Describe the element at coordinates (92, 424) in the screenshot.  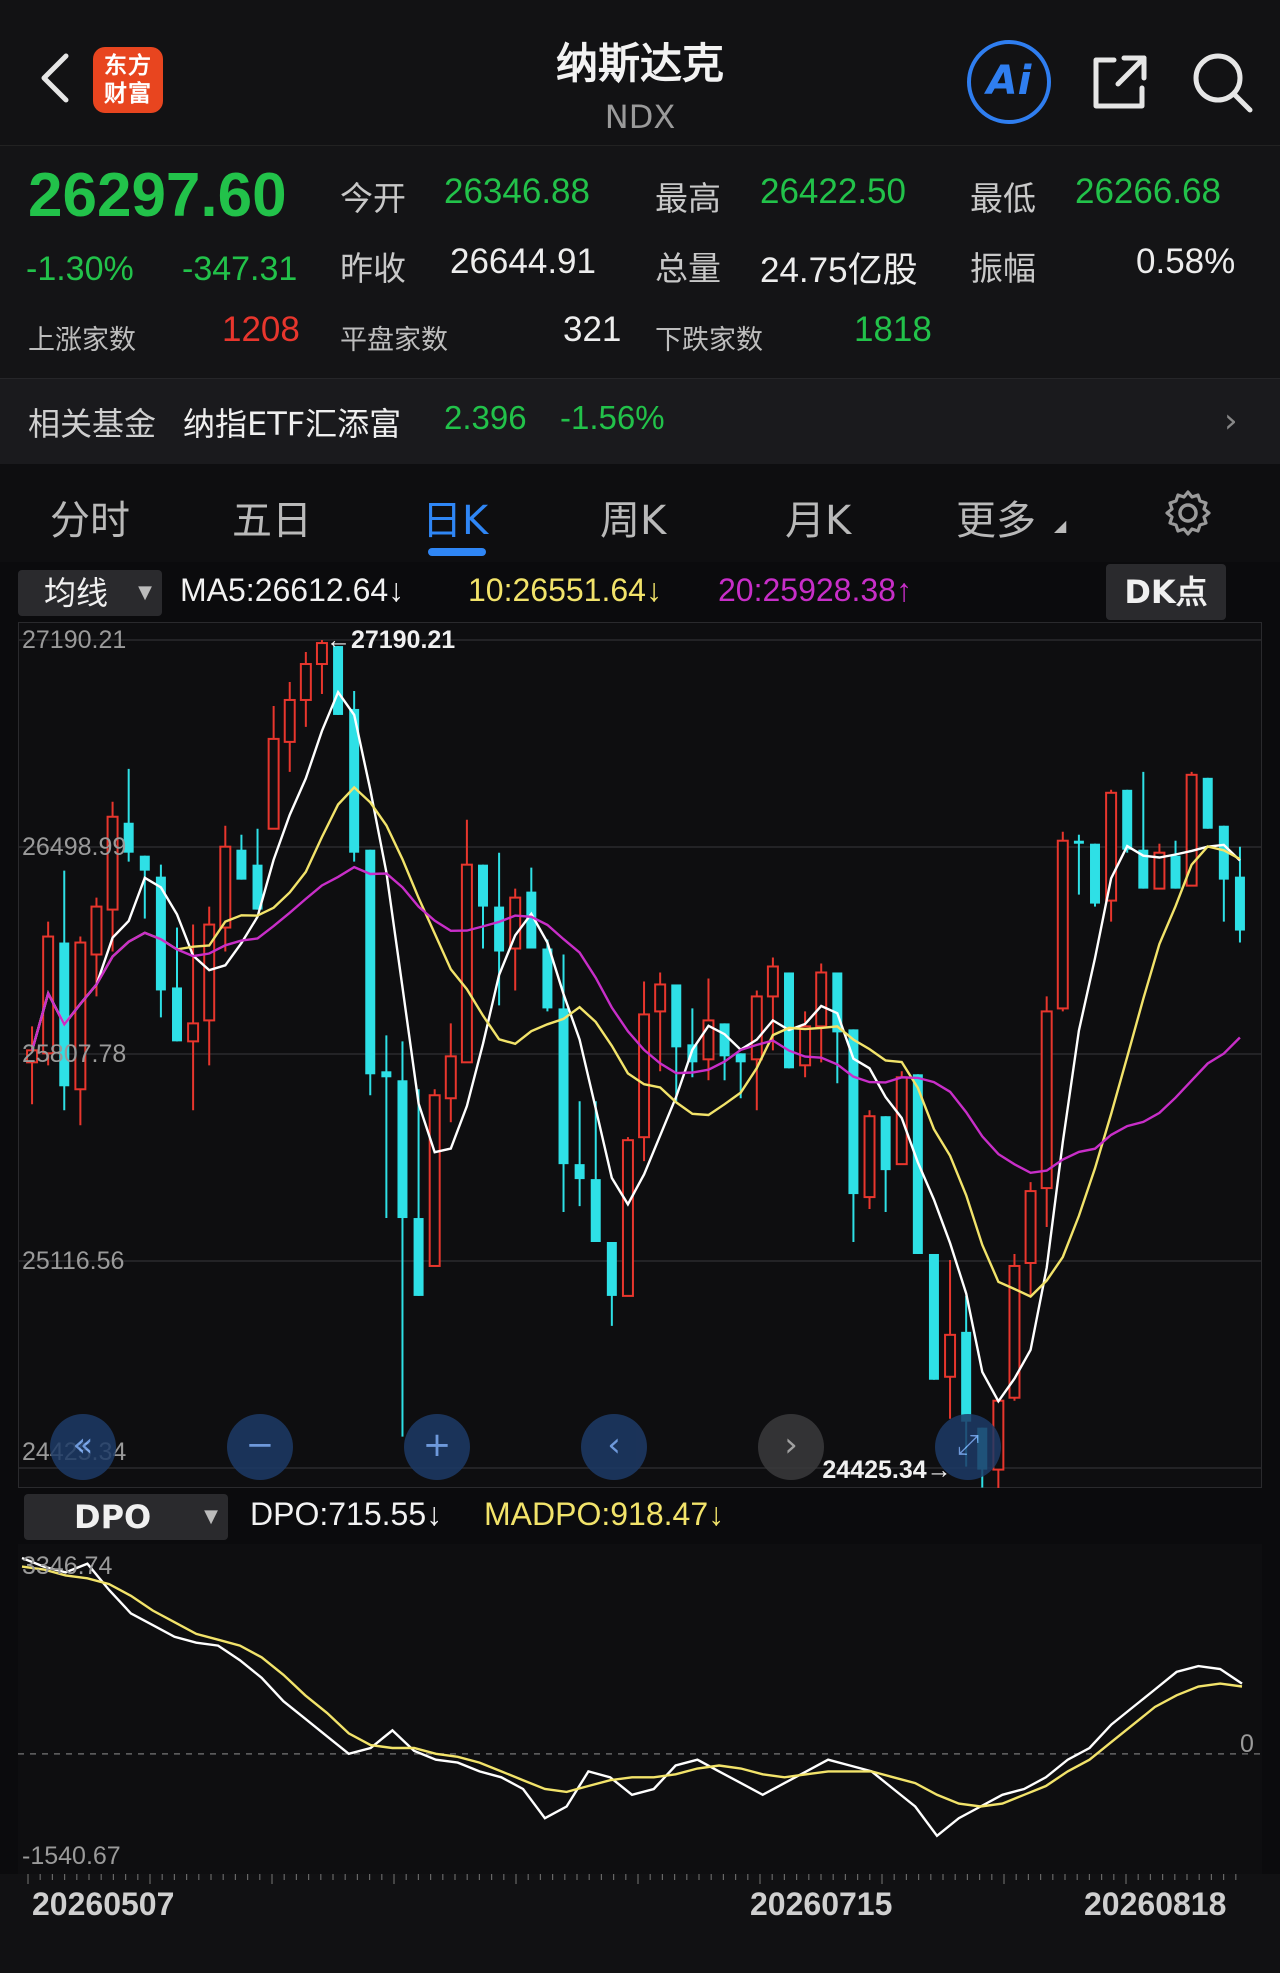
I see `related-fund-label: 相关基金` at that location.